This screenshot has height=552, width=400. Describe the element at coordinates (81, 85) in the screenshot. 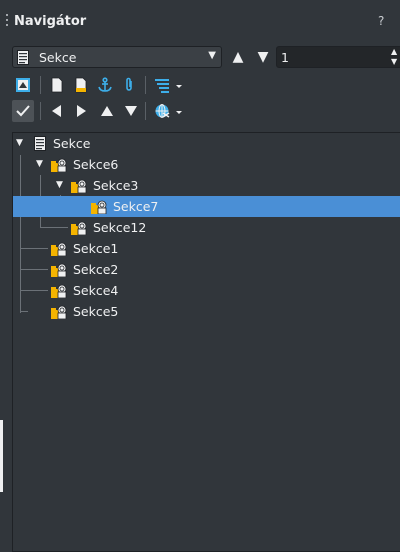

I see `footer-icon` at that location.